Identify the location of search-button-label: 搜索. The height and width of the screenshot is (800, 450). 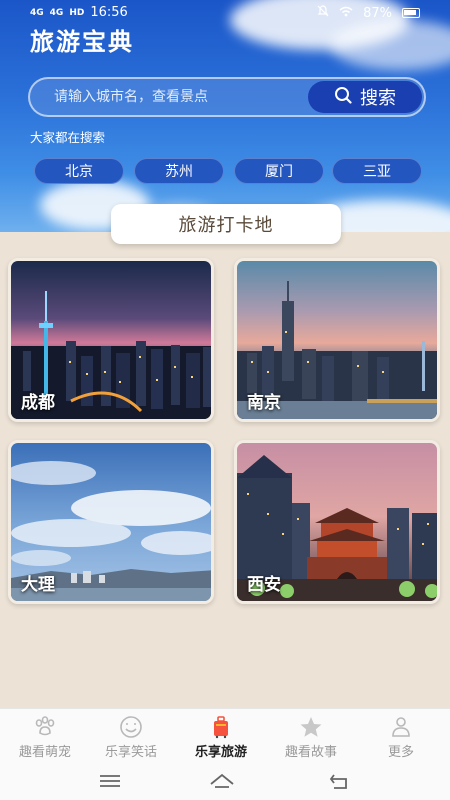
(378, 98).